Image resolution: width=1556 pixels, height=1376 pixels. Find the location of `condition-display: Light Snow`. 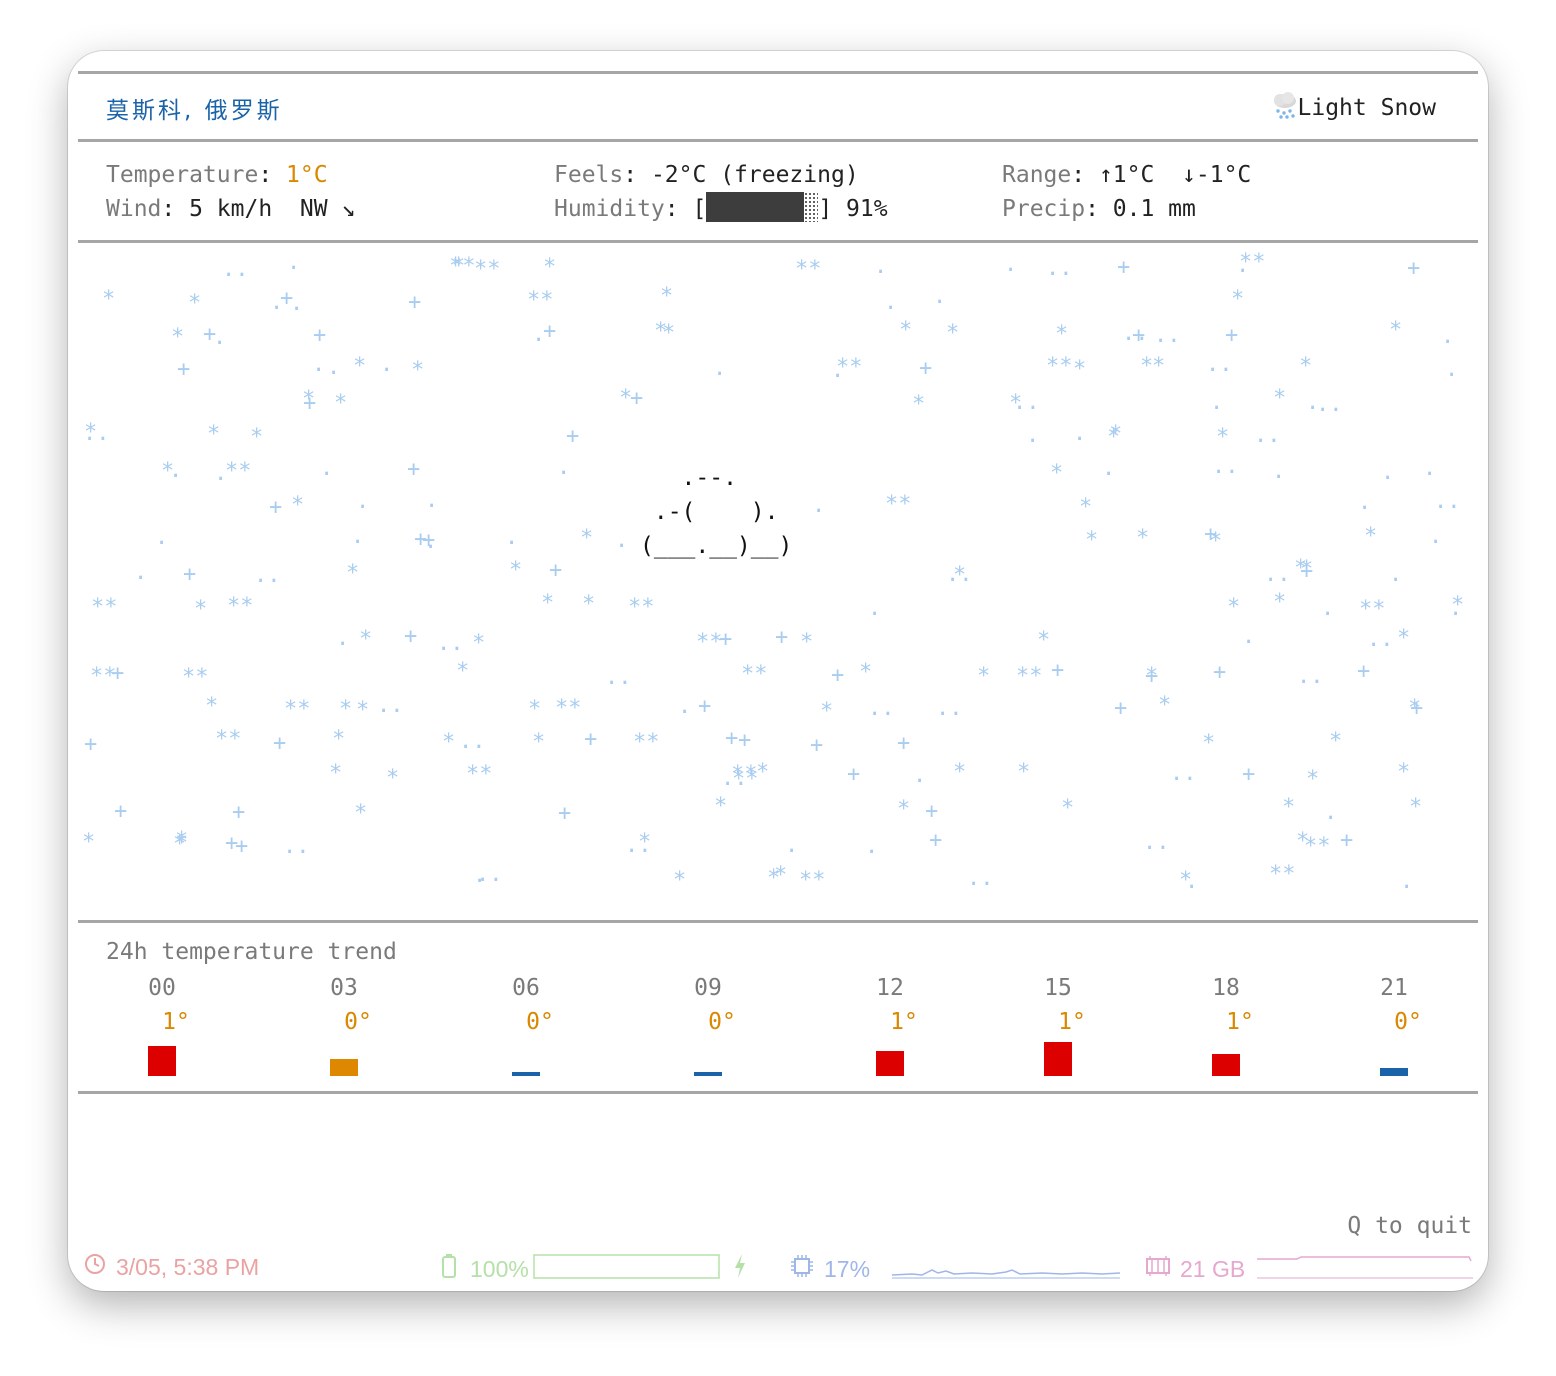

condition-display: Light Snow is located at coordinates (1354, 108).